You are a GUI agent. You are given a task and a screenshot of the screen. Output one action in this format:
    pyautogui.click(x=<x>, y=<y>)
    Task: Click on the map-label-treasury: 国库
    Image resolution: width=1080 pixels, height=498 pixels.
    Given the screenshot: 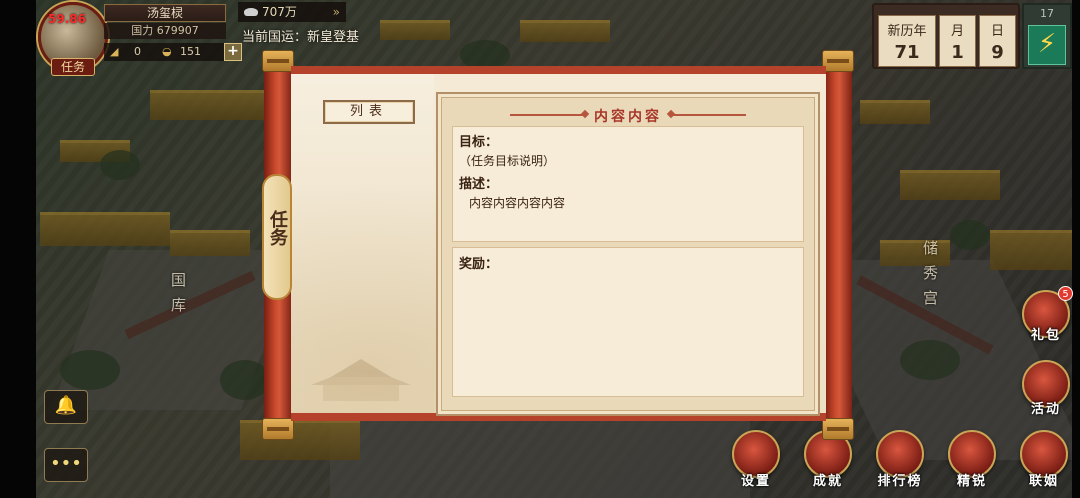 What is the action you would take?
    pyautogui.click(x=178, y=297)
    